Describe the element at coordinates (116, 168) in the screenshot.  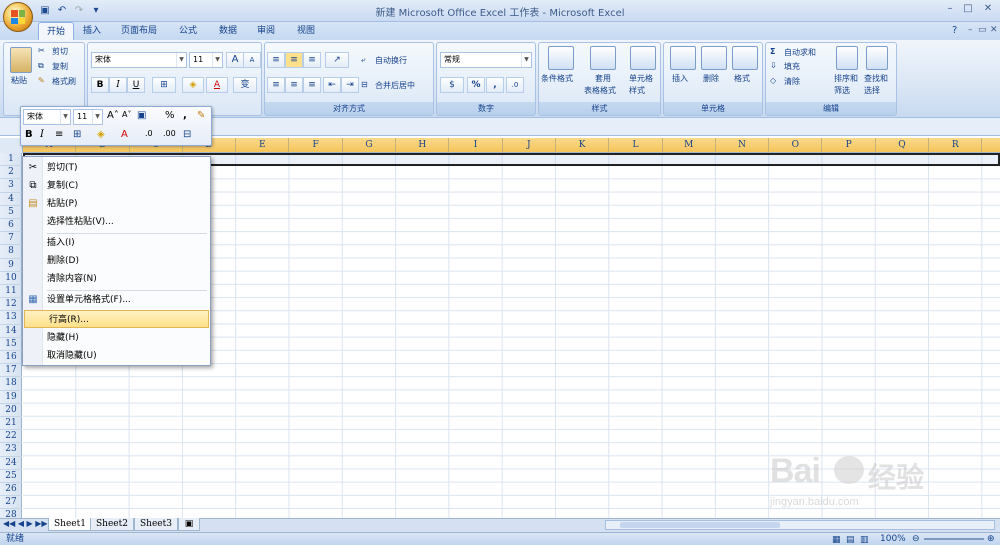
I see `menu-item-cut: ✂ 剪切(T)` at that location.